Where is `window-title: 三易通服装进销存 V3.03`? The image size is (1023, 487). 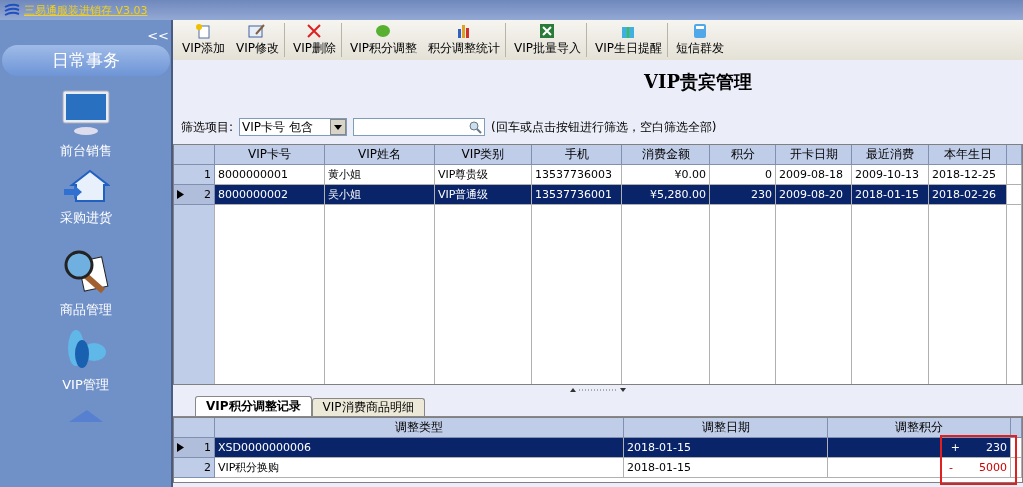
window-title: 三易通服装进销存 V3.03 is located at coordinates (86, 10).